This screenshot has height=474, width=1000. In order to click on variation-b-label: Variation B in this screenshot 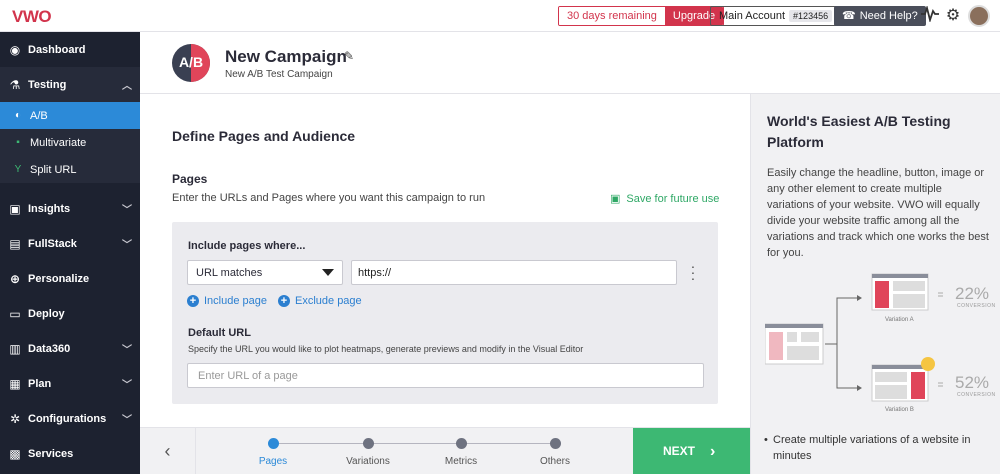, I will do `click(899, 410)`.